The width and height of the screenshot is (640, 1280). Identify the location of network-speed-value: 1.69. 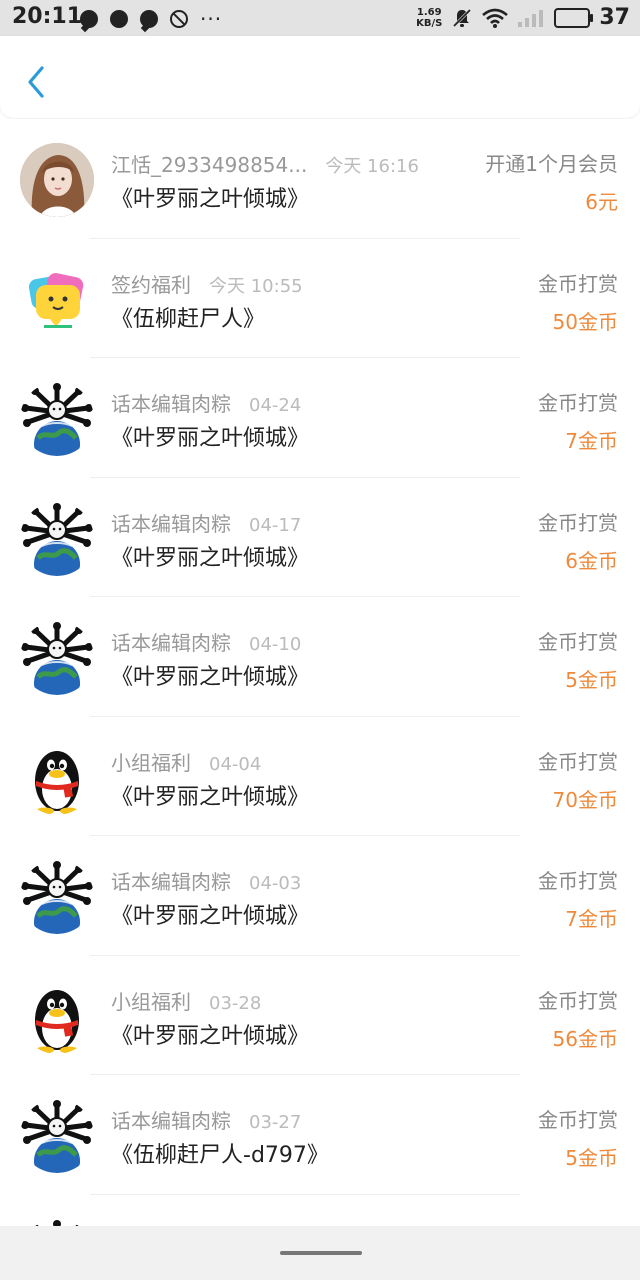
(429, 12).